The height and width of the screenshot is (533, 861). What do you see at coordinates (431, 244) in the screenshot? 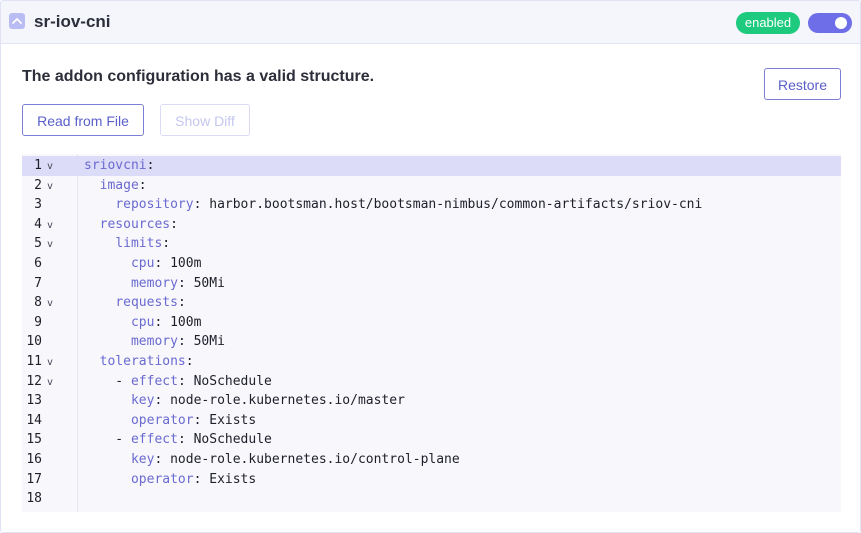
I see `code-line: 5v limits:` at bounding box center [431, 244].